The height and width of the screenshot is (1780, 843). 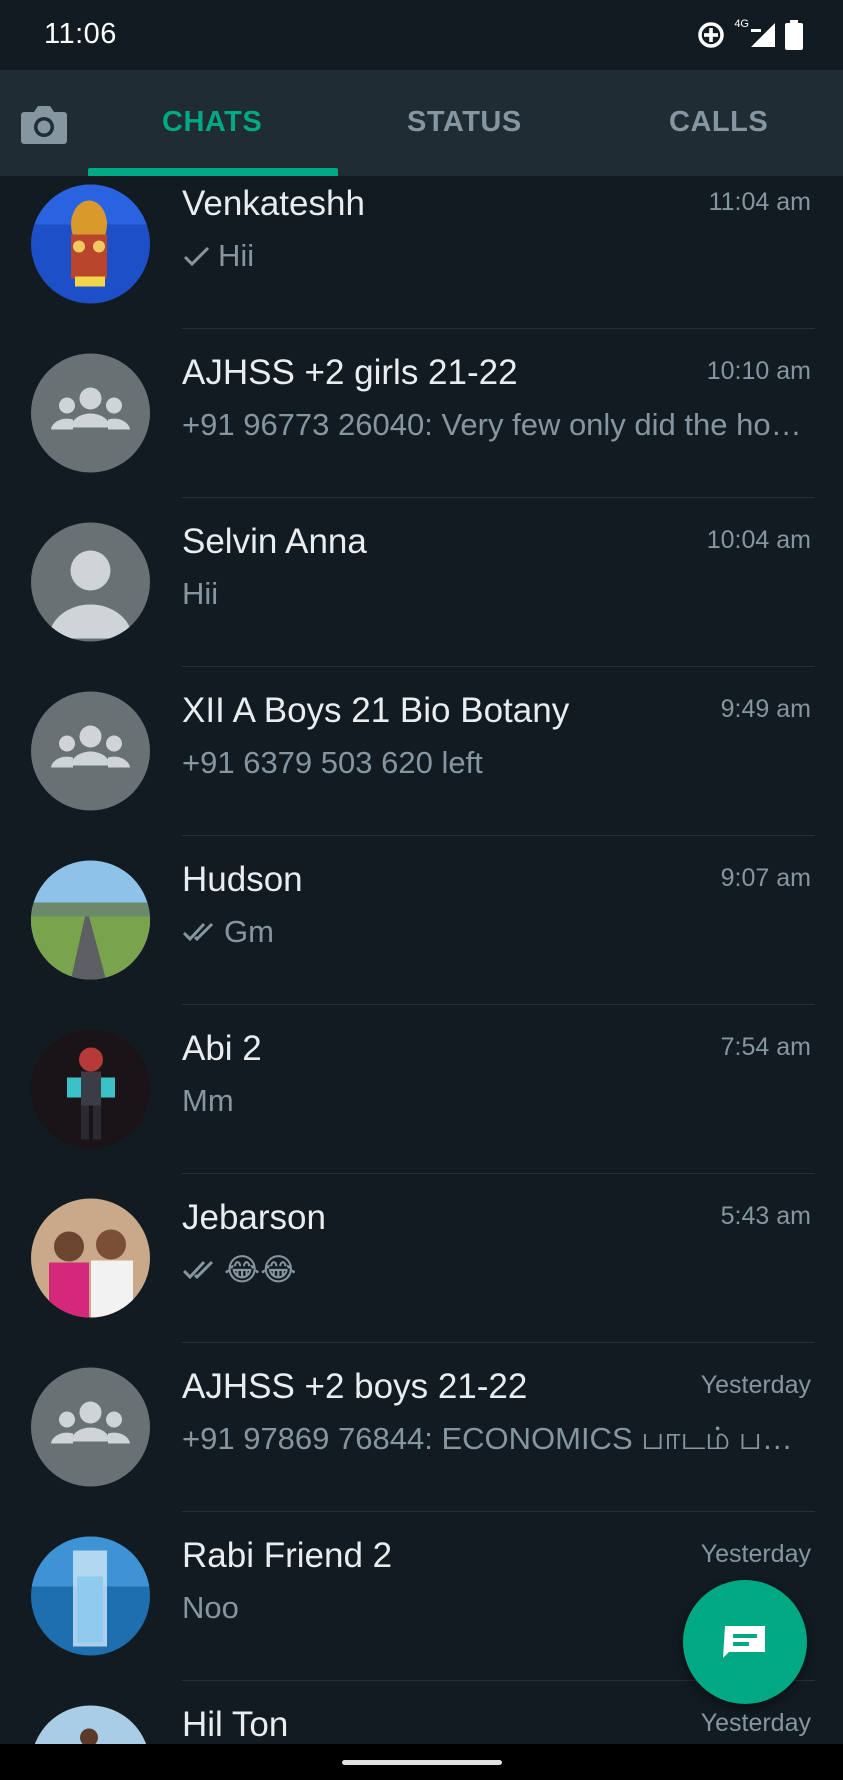 What do you see at coordinates (212, 122) in the screenshot?
I see `tab-chats: CHATS` at bounding box center [212, 122].